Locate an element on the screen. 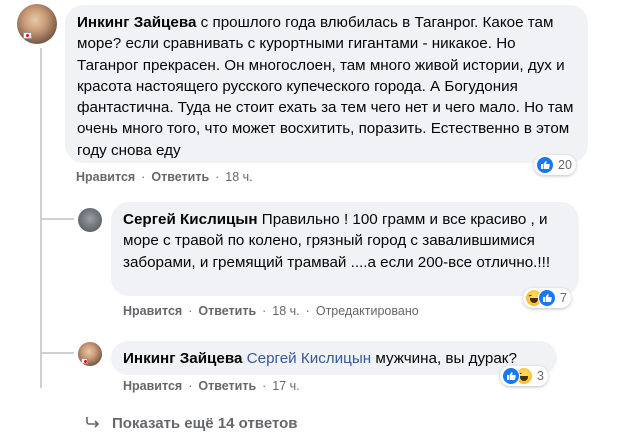 The image size is (627, 442). show-more-replies-button: Показать ещё 14 ответов is located at coordinates (192, 423).